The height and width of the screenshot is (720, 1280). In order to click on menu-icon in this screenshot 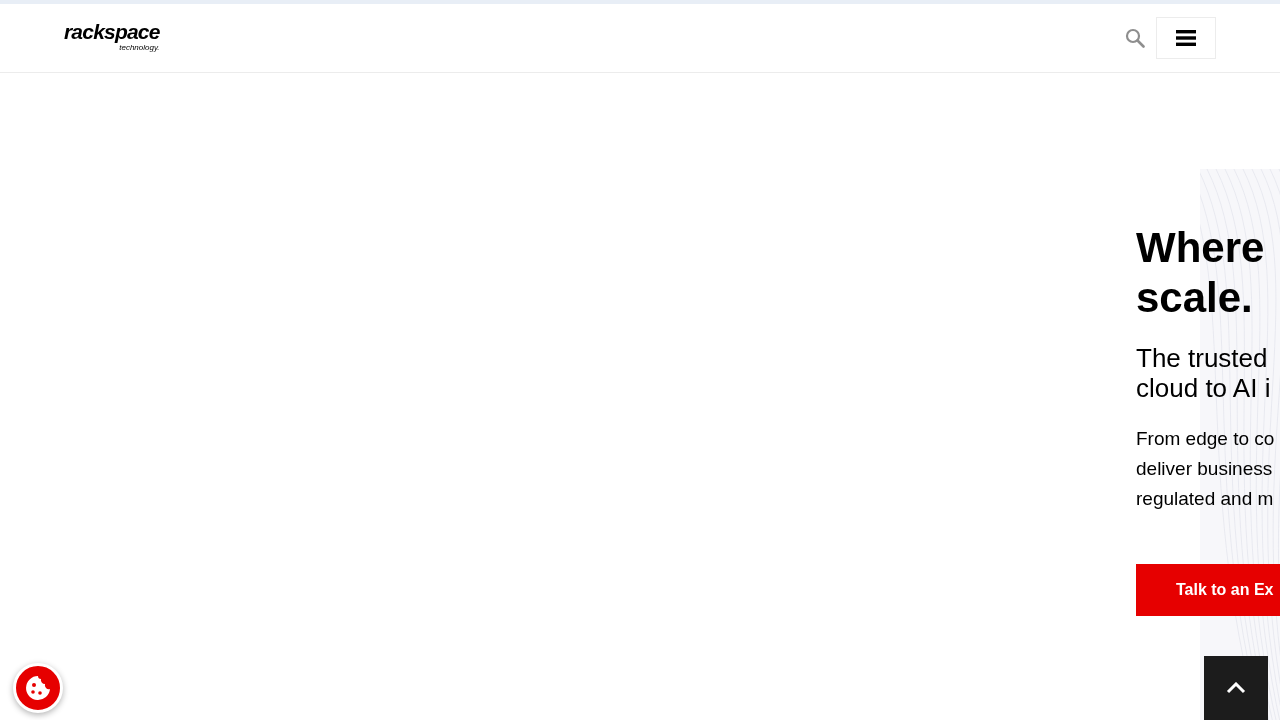, I will do `click(1186, 38)`.